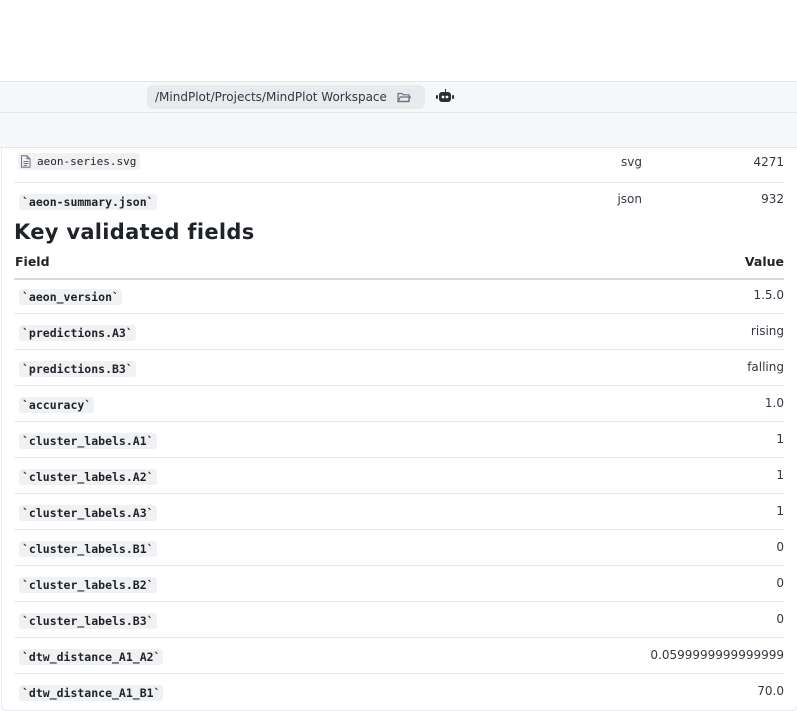 This screenshot has height=711, width=797. I want to click on file-name: aeon-series.svg, so click(87, 161).